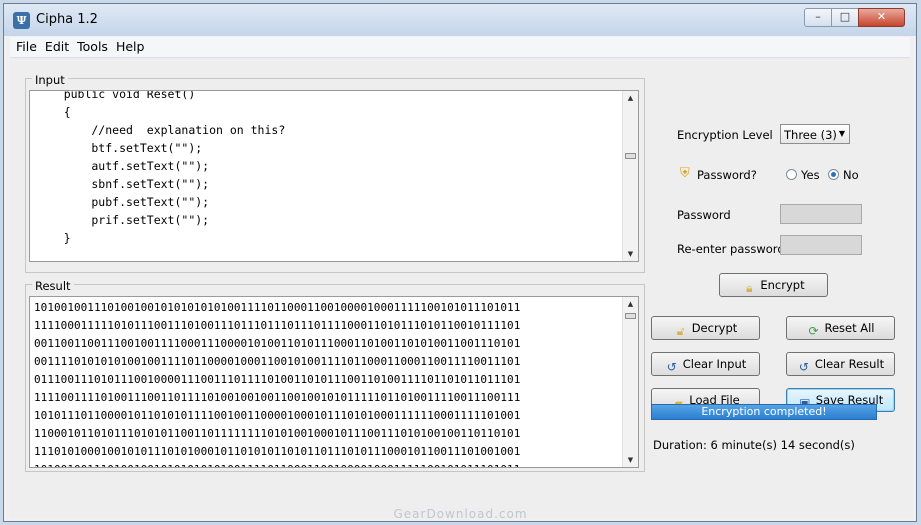  Describe the element at coordinates (821, 245) in the screenshot. I see `reenter-password-field` at that location.